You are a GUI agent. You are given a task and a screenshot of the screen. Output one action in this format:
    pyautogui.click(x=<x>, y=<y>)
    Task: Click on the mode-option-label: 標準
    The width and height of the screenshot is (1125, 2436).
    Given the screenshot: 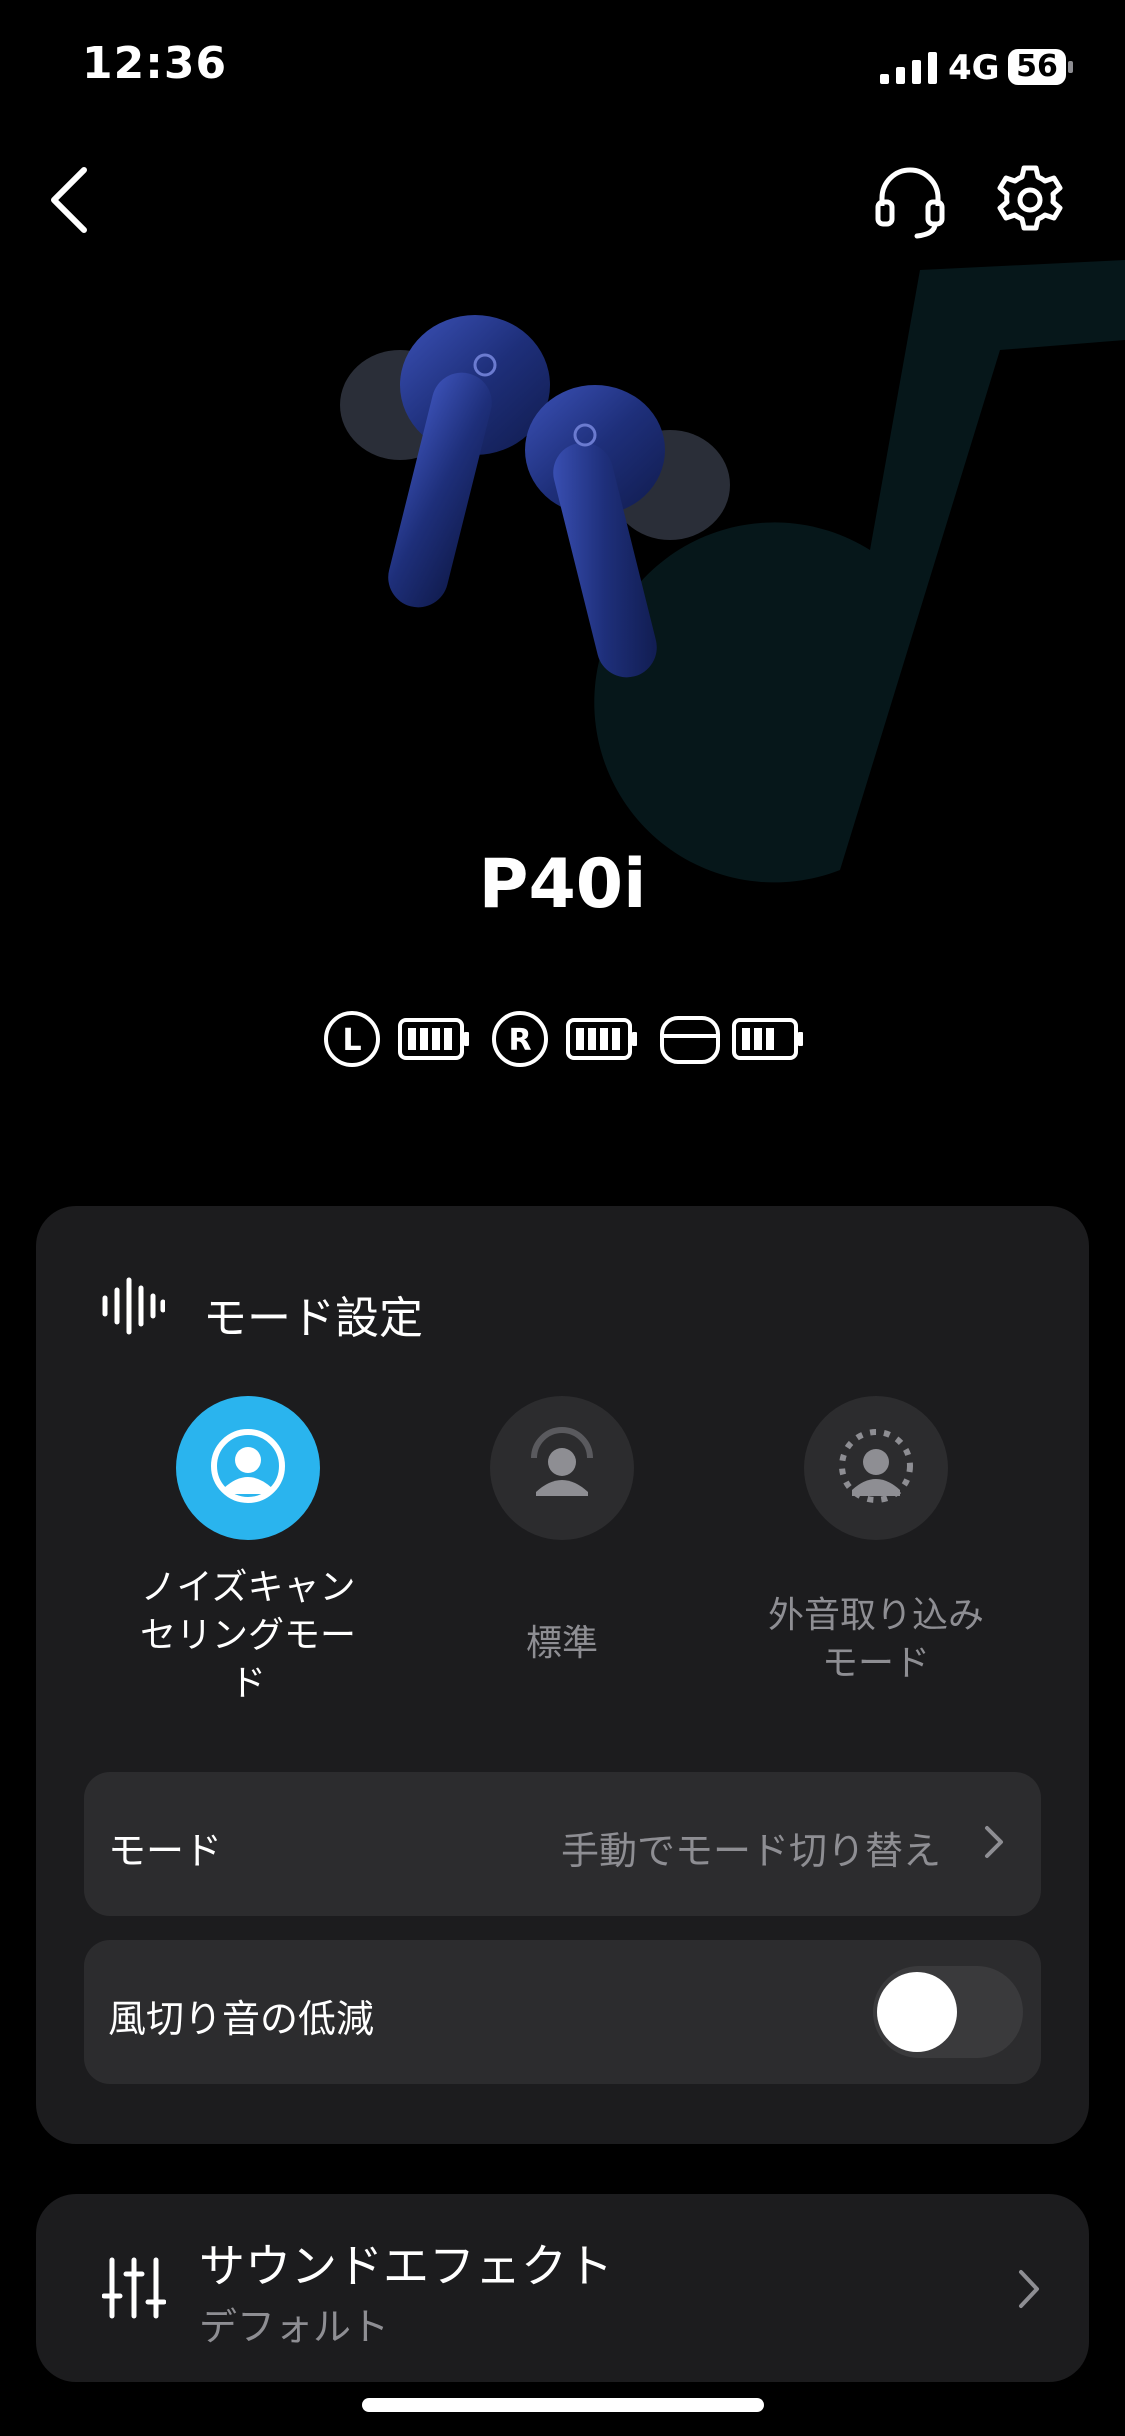 What is the action you would take?
    pyautogui.click(x=562, y=1644)
    